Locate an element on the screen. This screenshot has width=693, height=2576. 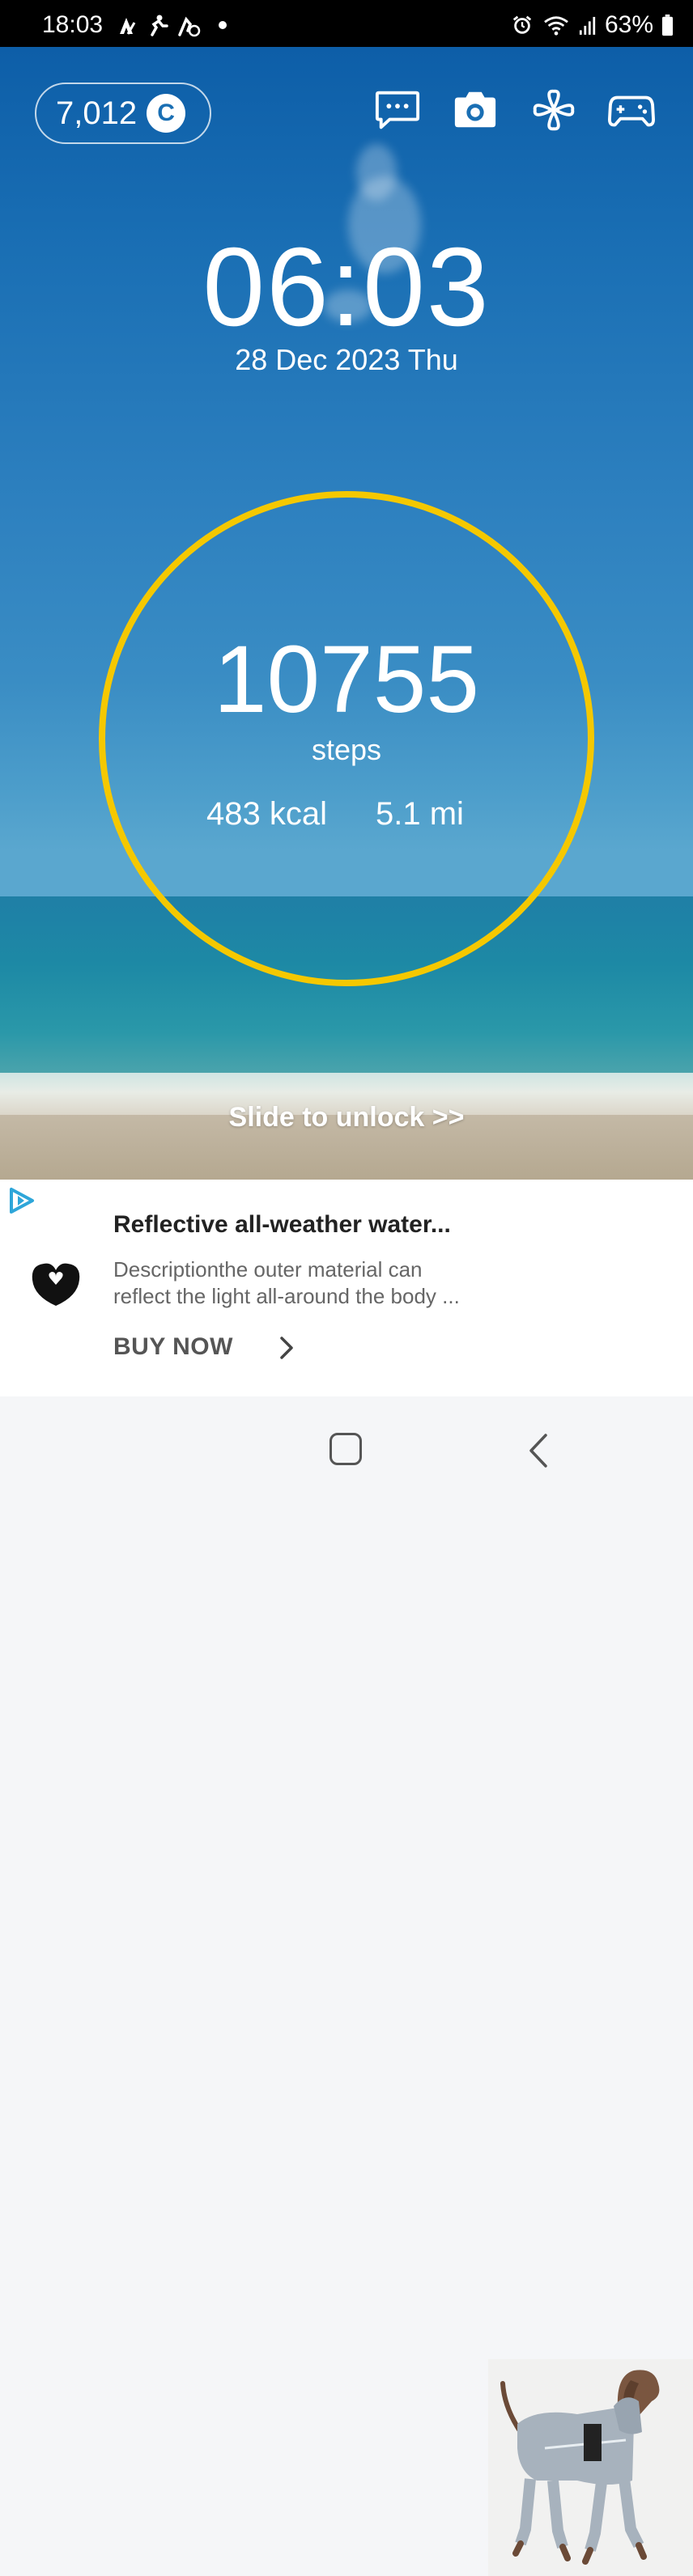
ad-choices-icon is located at coordinates (22, 1200).